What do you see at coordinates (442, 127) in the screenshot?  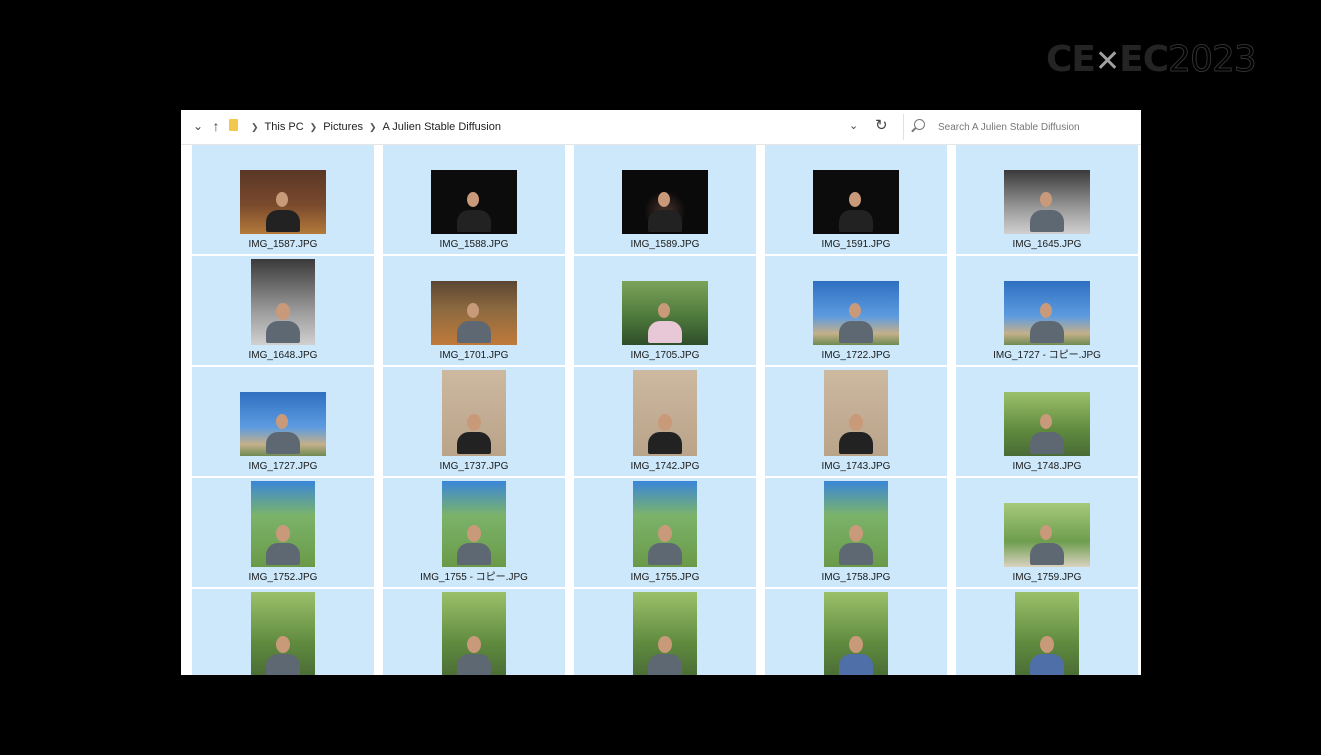 I see `breadcrumb-current-folder: A Julien Stable Diffusion` at bounding box center [442, 127].